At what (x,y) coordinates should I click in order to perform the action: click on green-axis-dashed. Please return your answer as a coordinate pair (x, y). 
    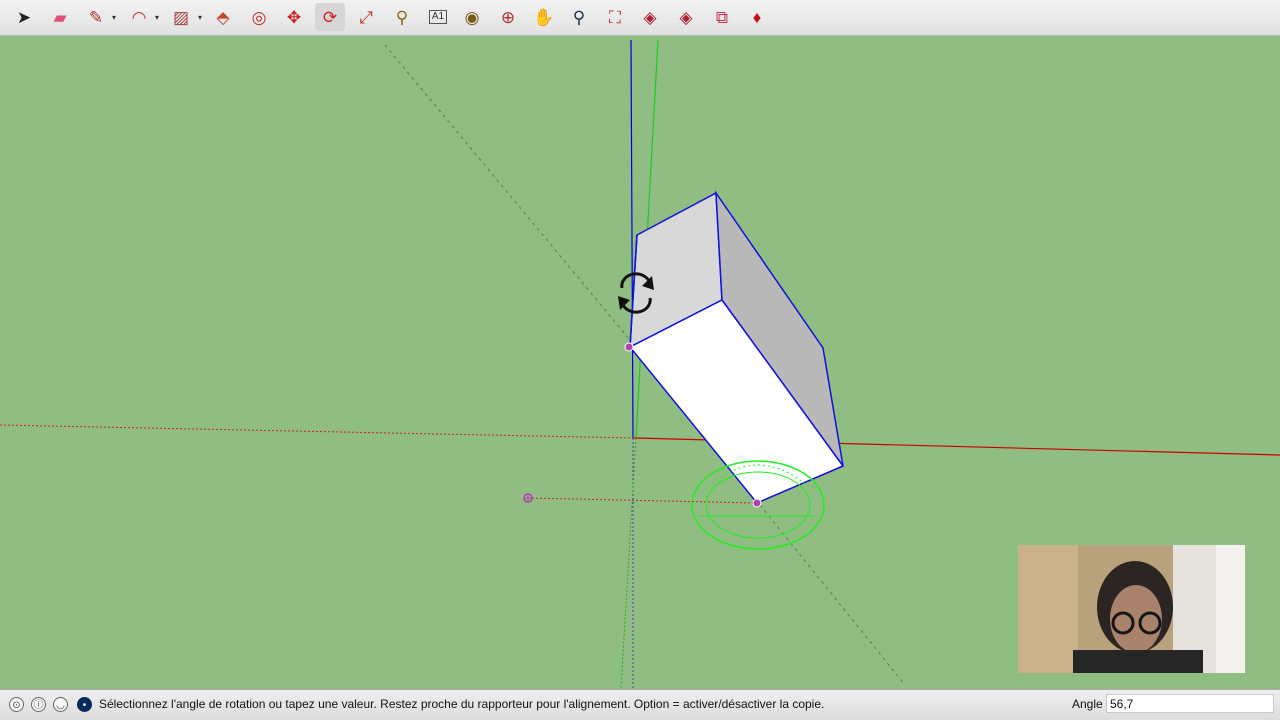
    Looking at the image, I should click on (628, 562).